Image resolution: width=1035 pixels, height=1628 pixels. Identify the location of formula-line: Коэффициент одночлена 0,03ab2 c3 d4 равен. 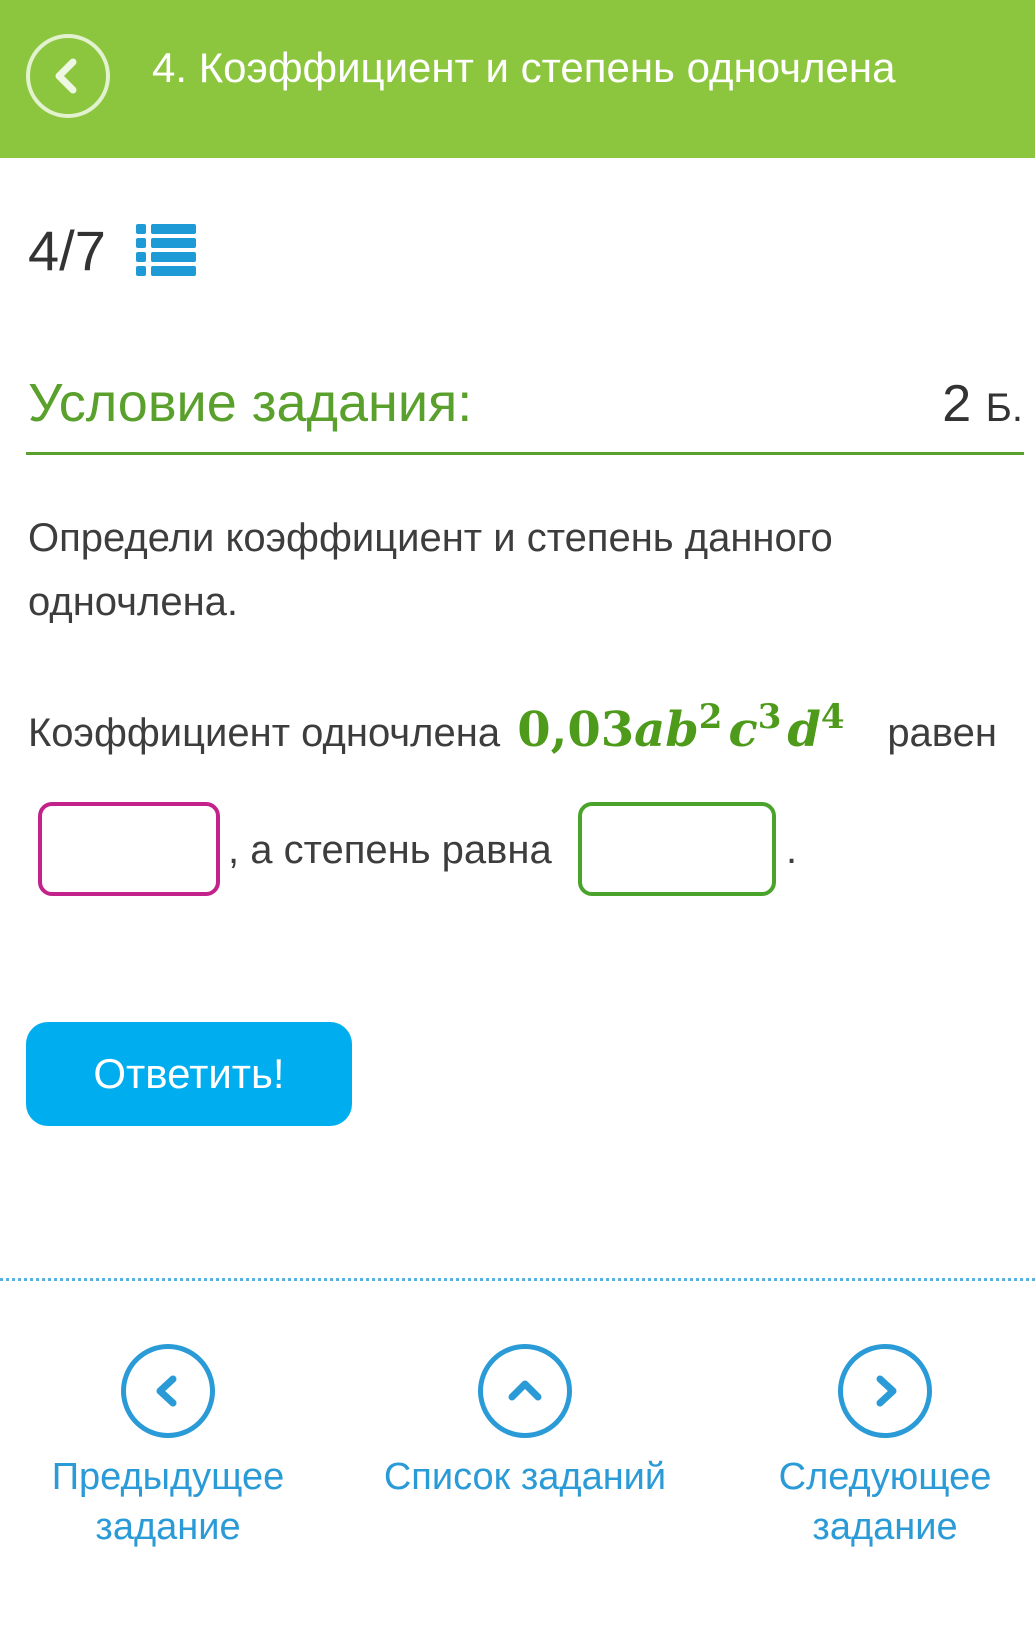
(512, 729).